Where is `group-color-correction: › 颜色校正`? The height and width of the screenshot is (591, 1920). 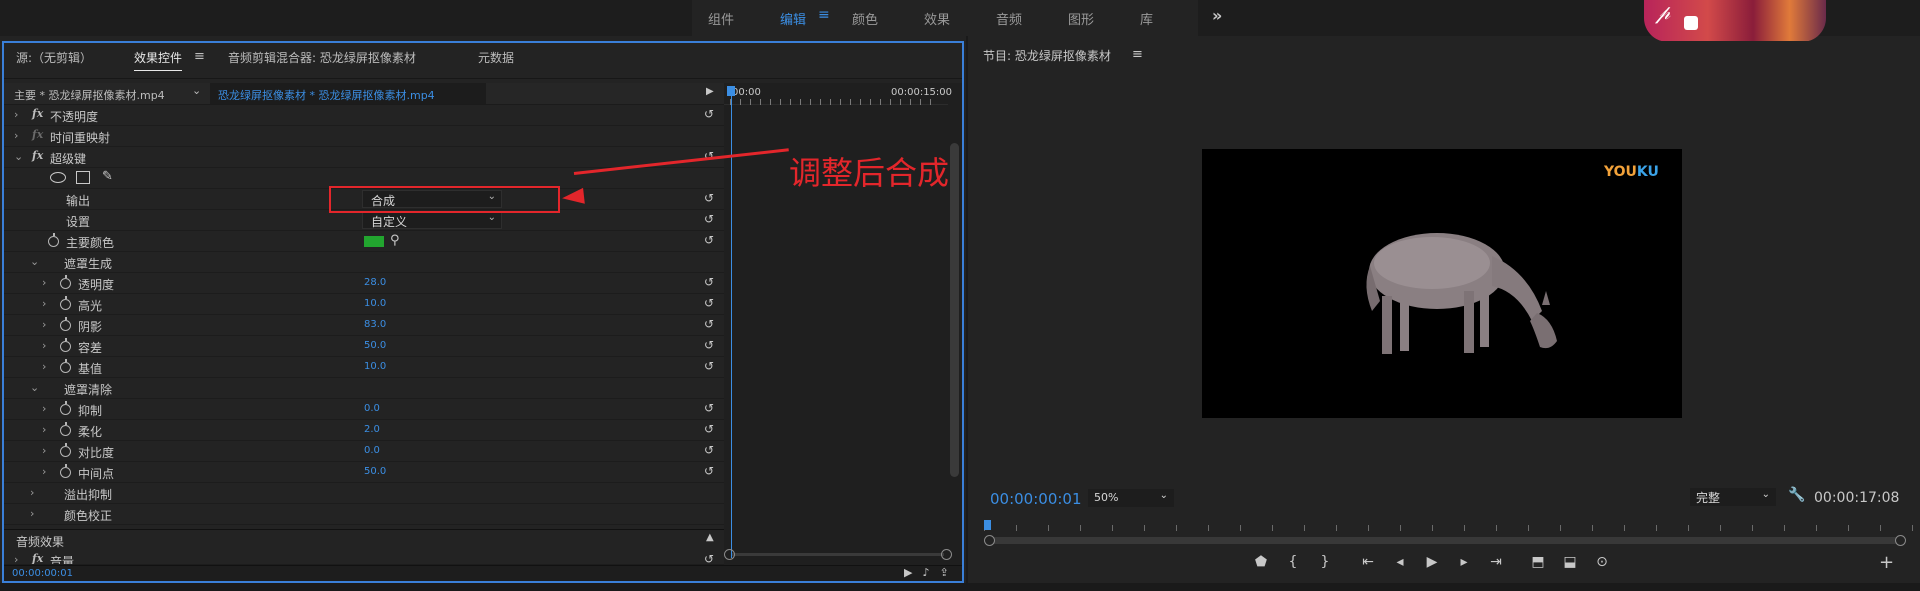 group-color-correction: › 颜色校正 is located at coordinates (364, 514).